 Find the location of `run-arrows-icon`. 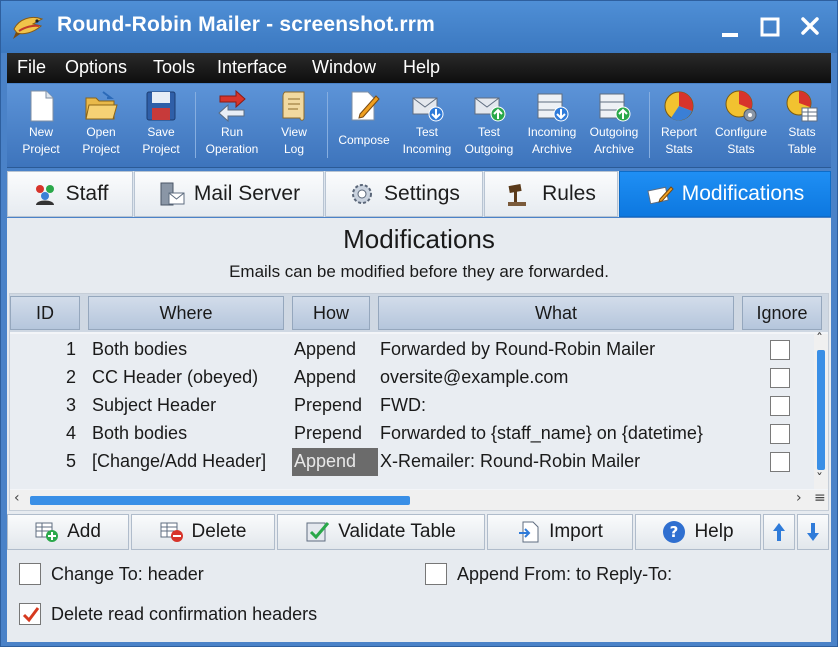

run-arrows-icon is located at coordinates (232, 106).